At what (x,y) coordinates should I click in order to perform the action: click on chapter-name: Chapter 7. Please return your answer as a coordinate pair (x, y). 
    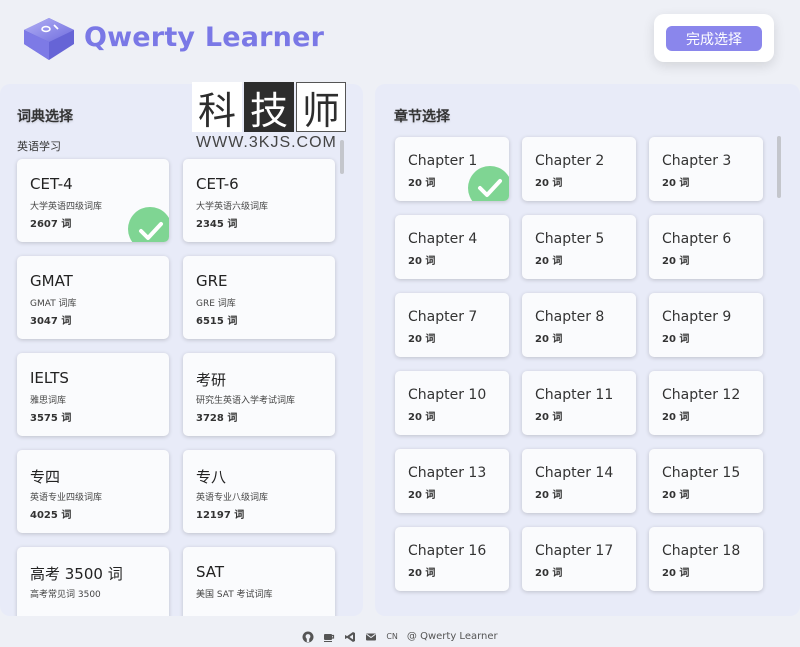
    Looking at the image, I should click on (443, 317).